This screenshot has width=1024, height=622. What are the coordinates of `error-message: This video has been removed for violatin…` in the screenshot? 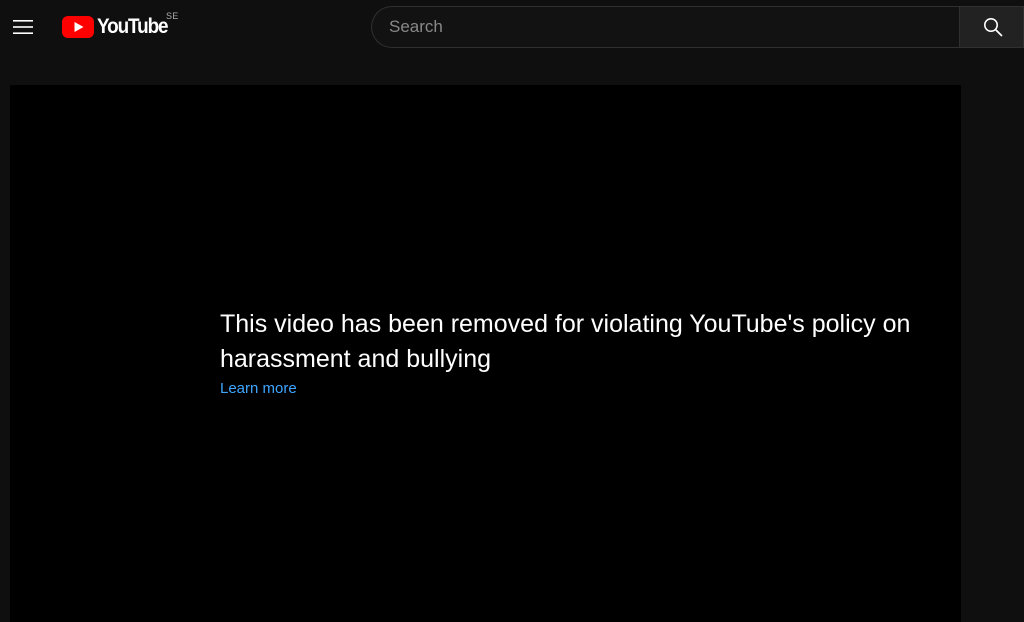 It's located at (565, 341).